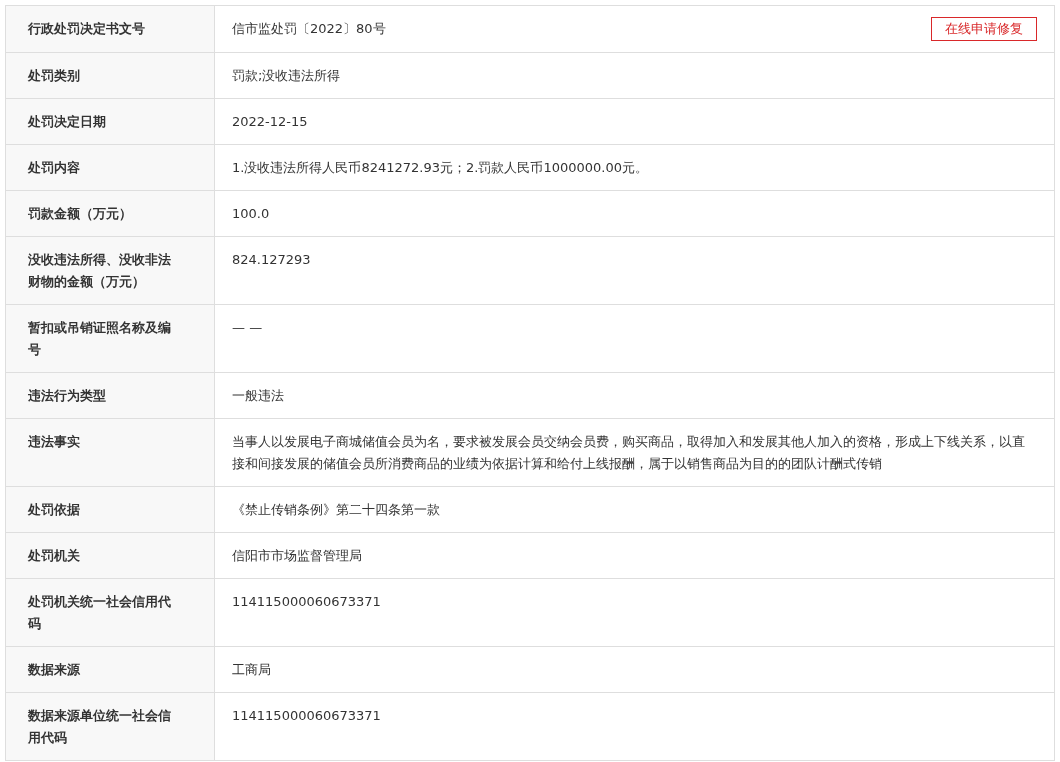 The height and width of the screenshot is (762, 1060). Describe the element at coordinates (984, 29) in the screenshot. I see `apply-repair-button: 在线申请修复` at that location.